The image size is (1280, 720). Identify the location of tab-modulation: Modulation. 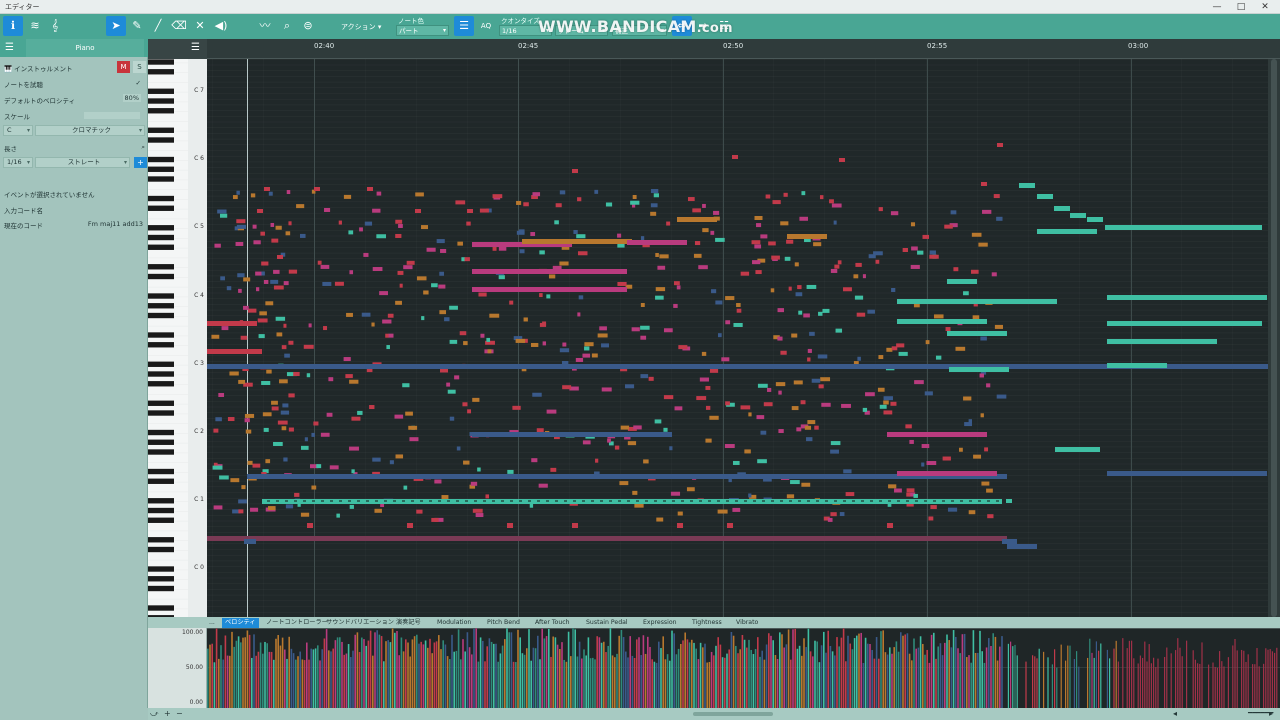
(454, 623).